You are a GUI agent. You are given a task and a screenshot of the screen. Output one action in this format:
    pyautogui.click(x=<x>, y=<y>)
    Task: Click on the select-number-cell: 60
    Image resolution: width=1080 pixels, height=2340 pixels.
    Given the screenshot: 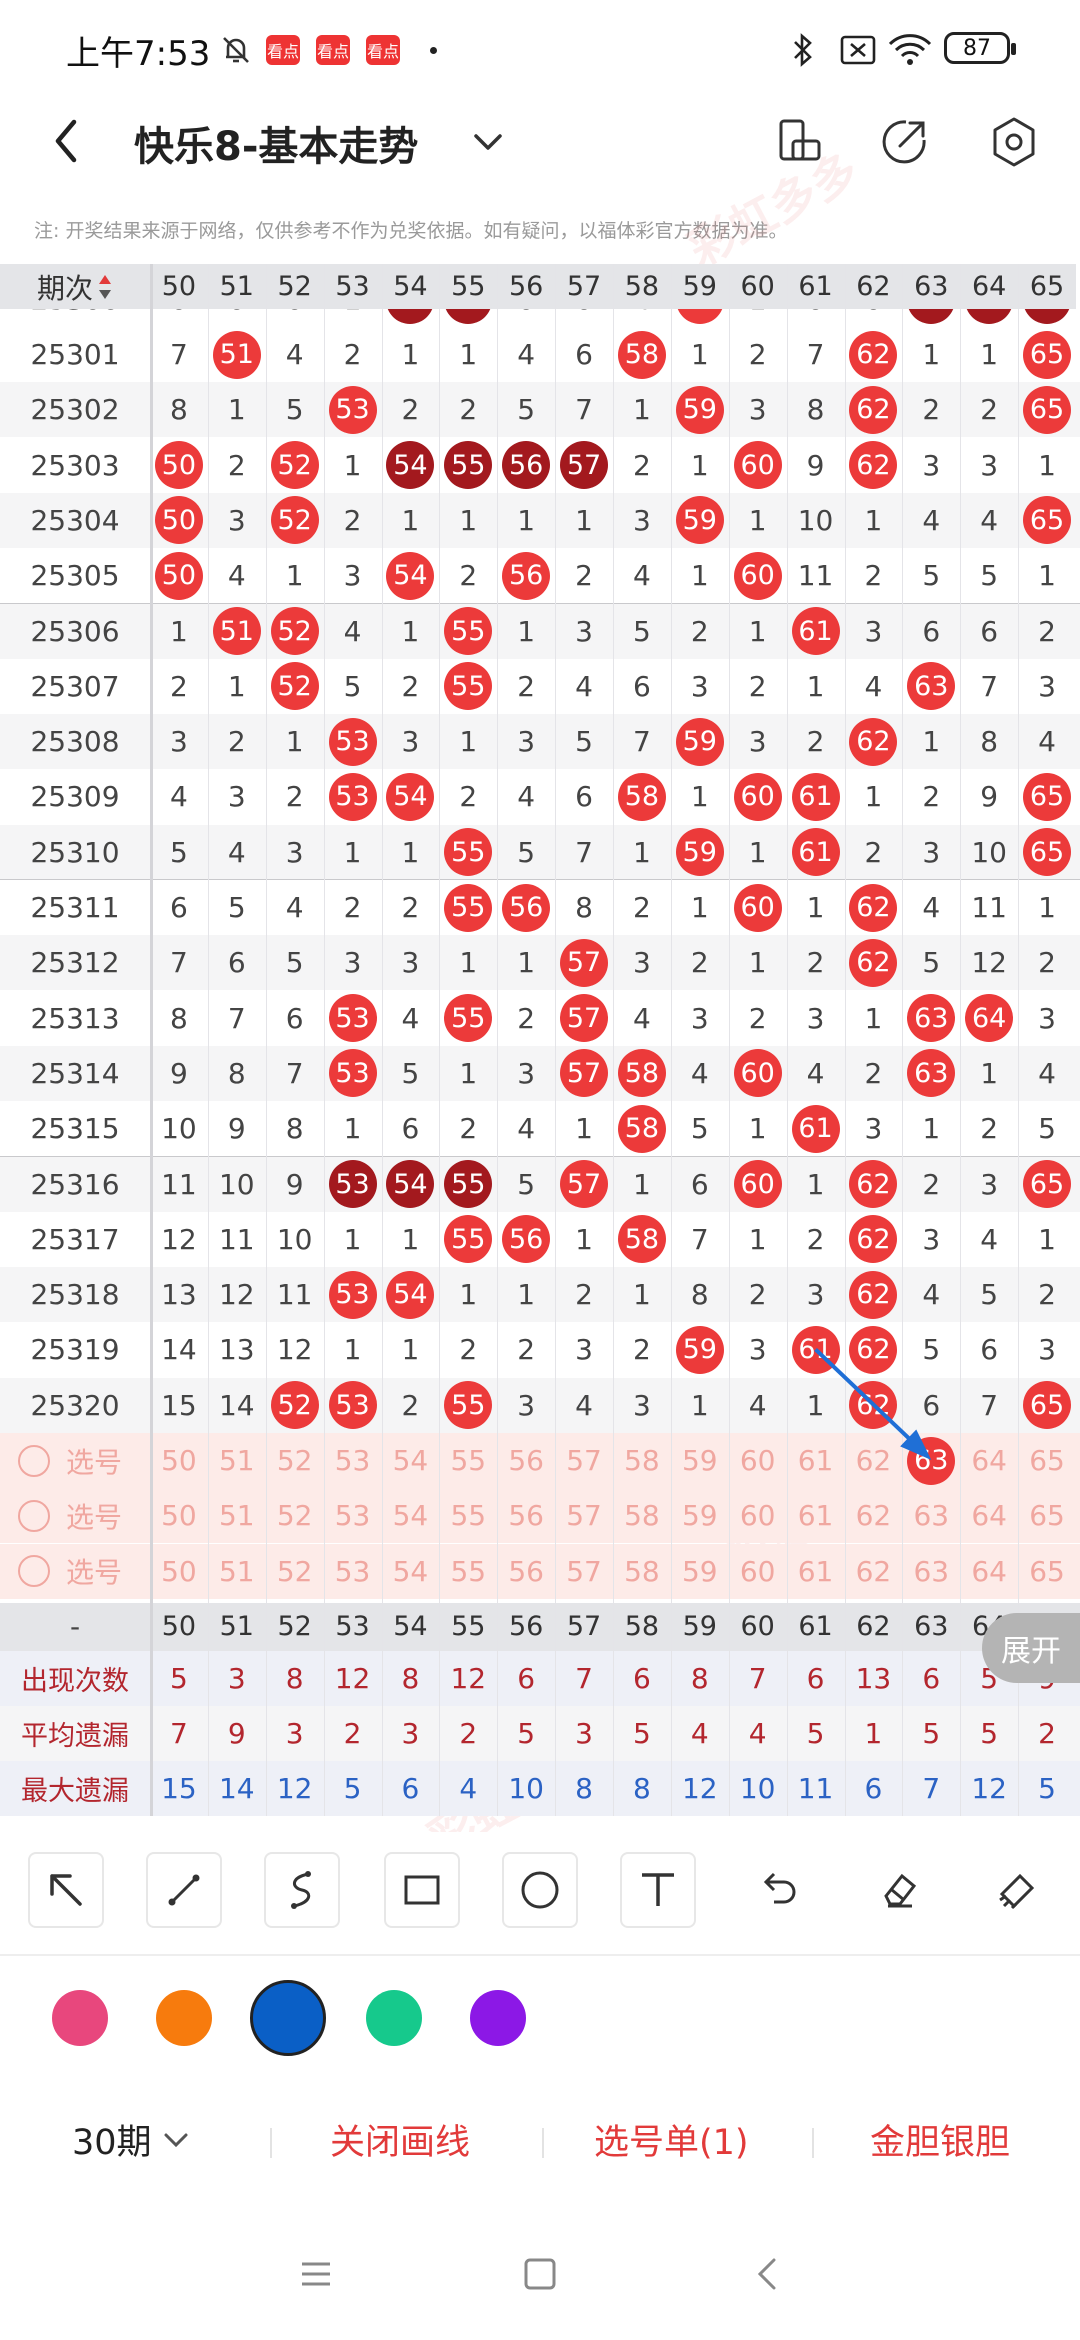 What is the action you would take?
    pyautogui.click(x=758, y=1515)
    